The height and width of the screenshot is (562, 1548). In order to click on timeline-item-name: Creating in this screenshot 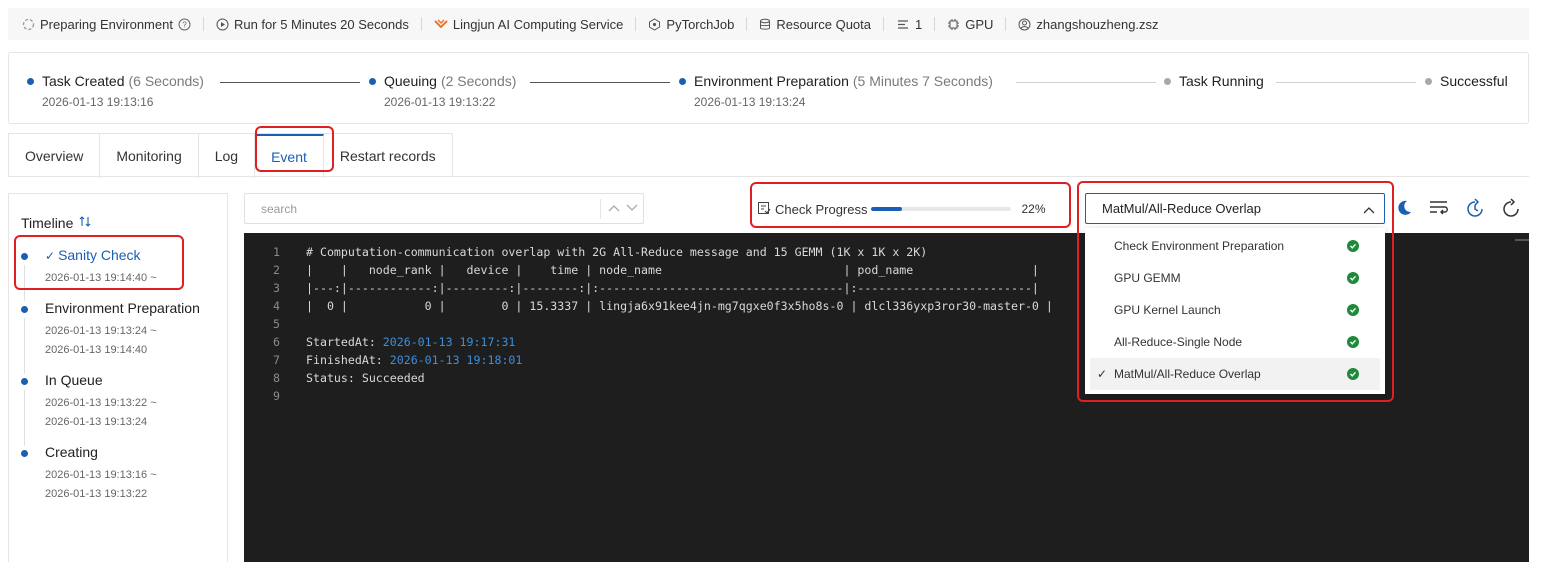, I will do `click(71, 452)`.